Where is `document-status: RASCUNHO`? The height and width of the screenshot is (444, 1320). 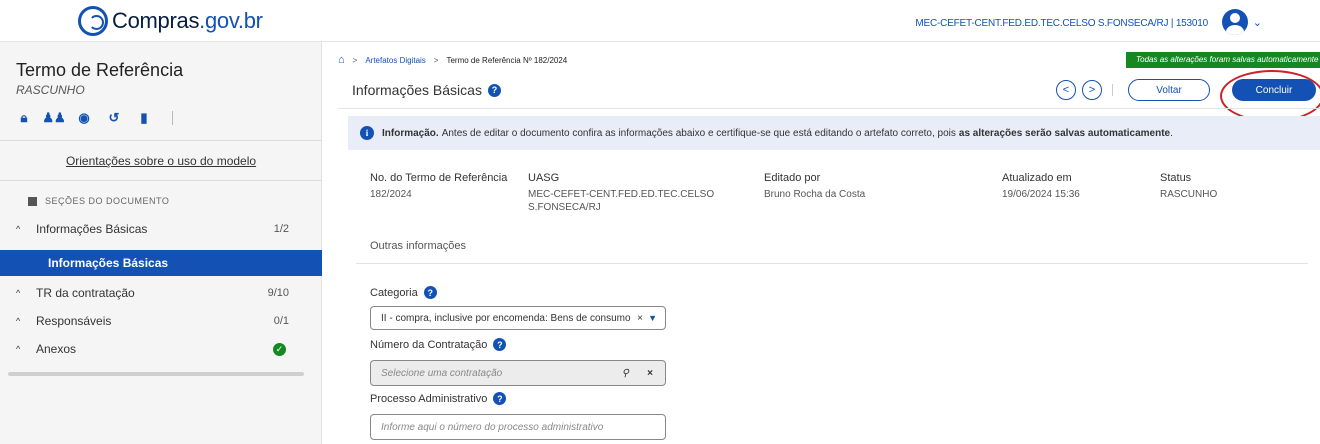
document-status: RASCUNHO is located at coordinates (50, 90).